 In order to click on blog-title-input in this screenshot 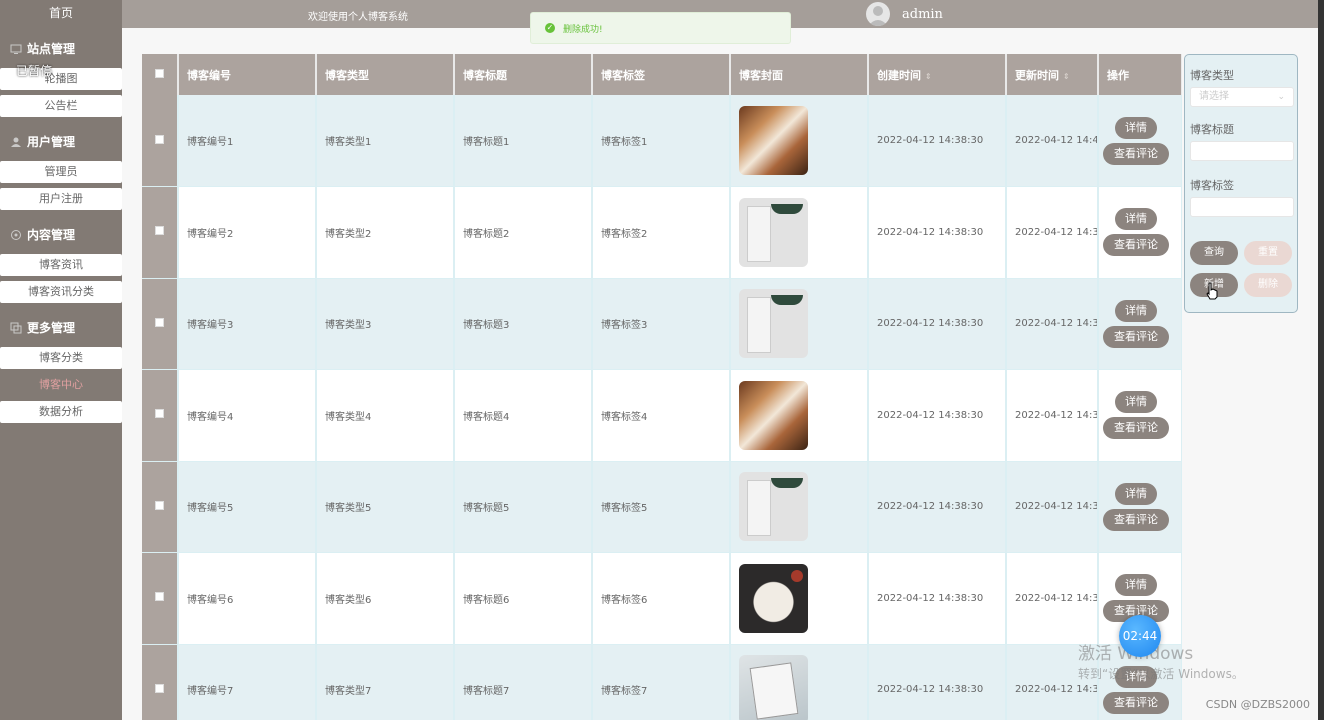, I will do `click(1242, 151)`.